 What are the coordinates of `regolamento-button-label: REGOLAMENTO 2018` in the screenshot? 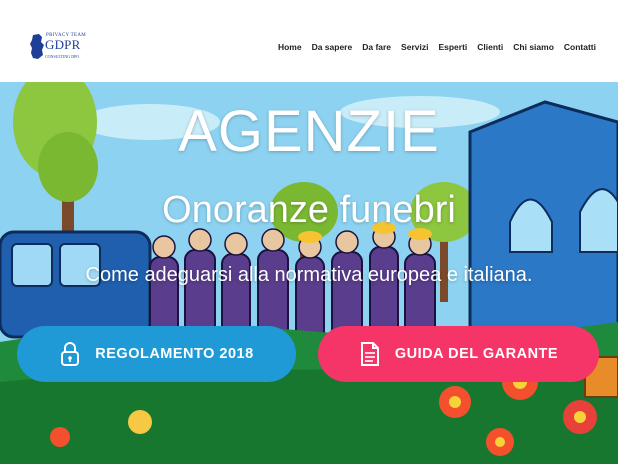 It's located at (174, 354).